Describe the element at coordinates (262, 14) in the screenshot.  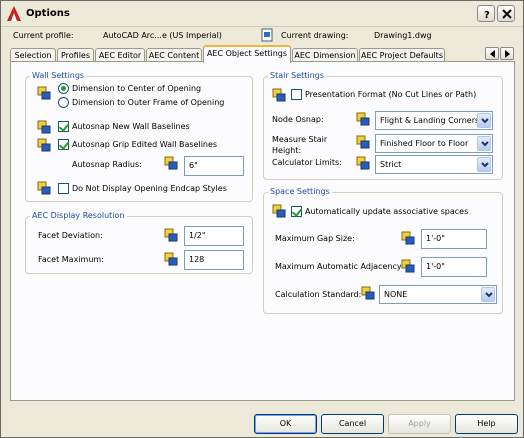
I see `title-bar: Options ?` at that location.